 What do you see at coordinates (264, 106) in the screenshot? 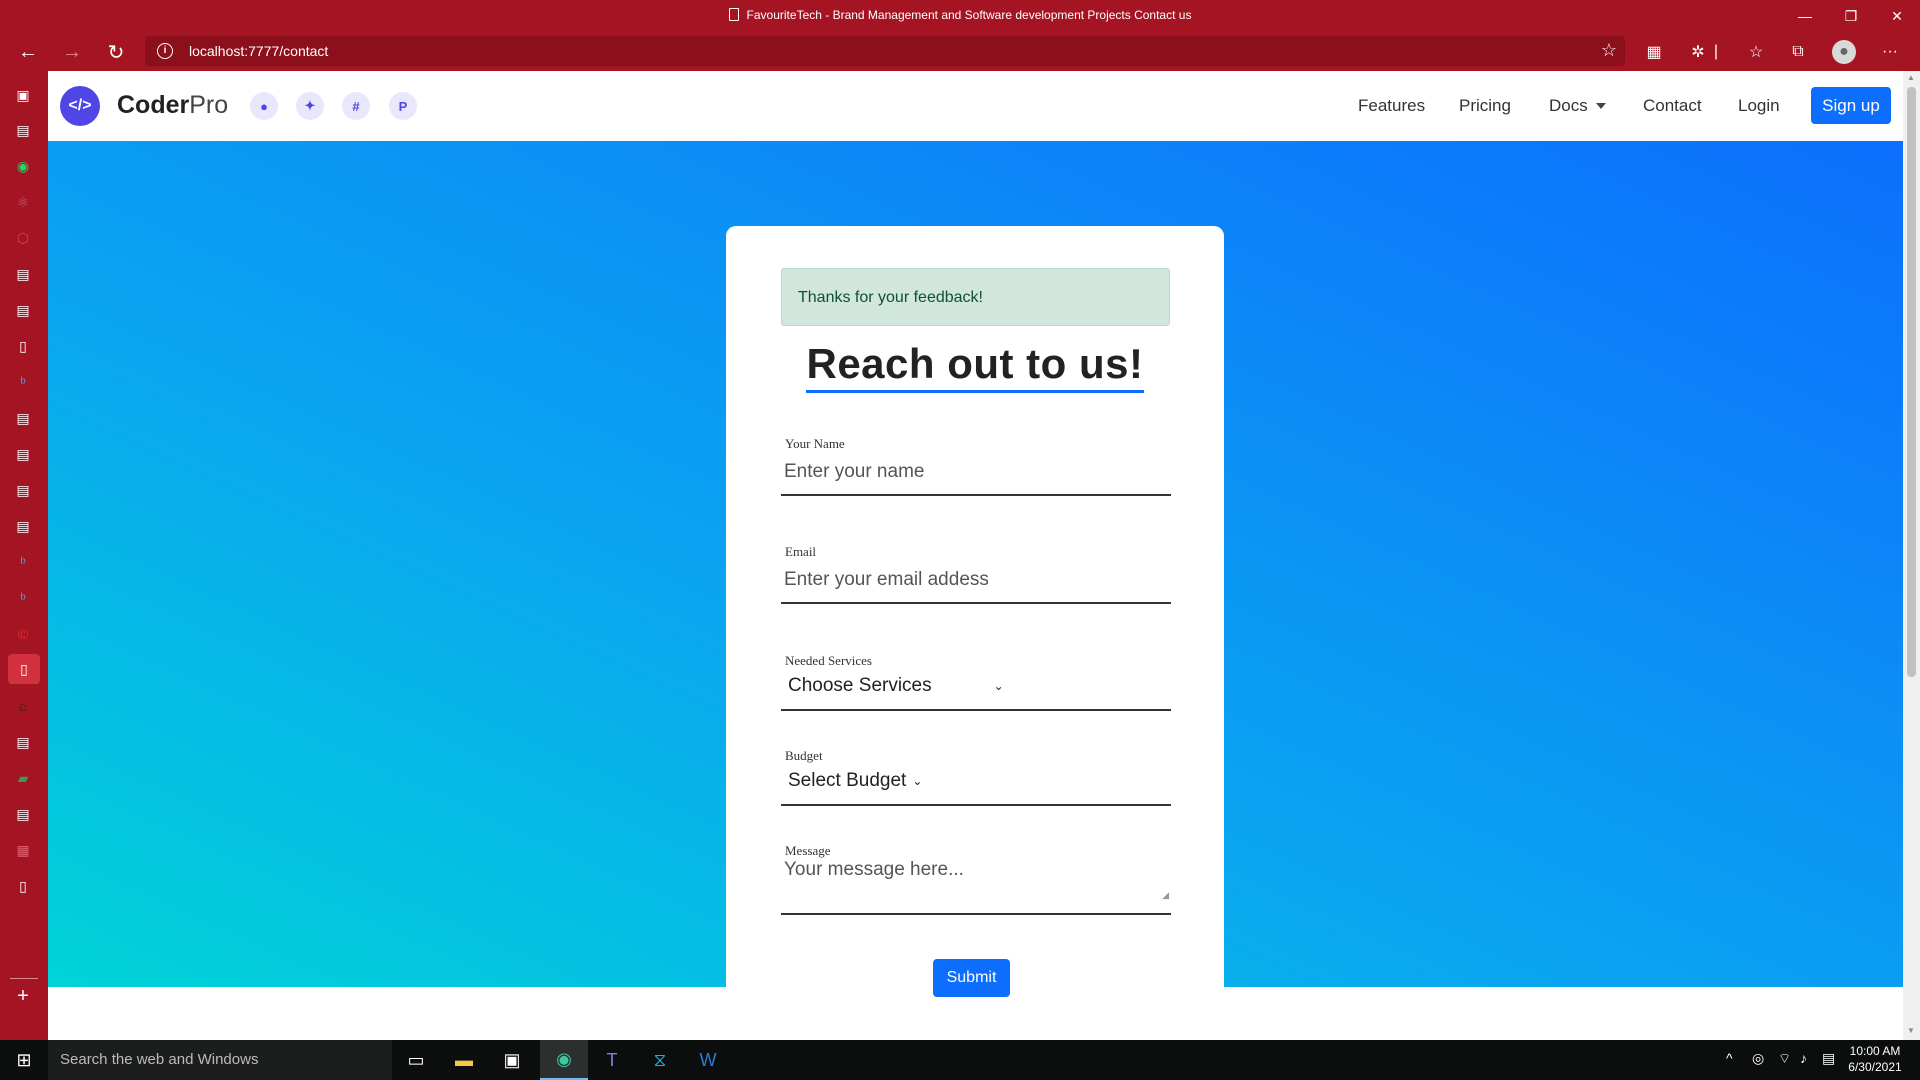
I see `github-icon: ●` at bounding box center [264, 106].